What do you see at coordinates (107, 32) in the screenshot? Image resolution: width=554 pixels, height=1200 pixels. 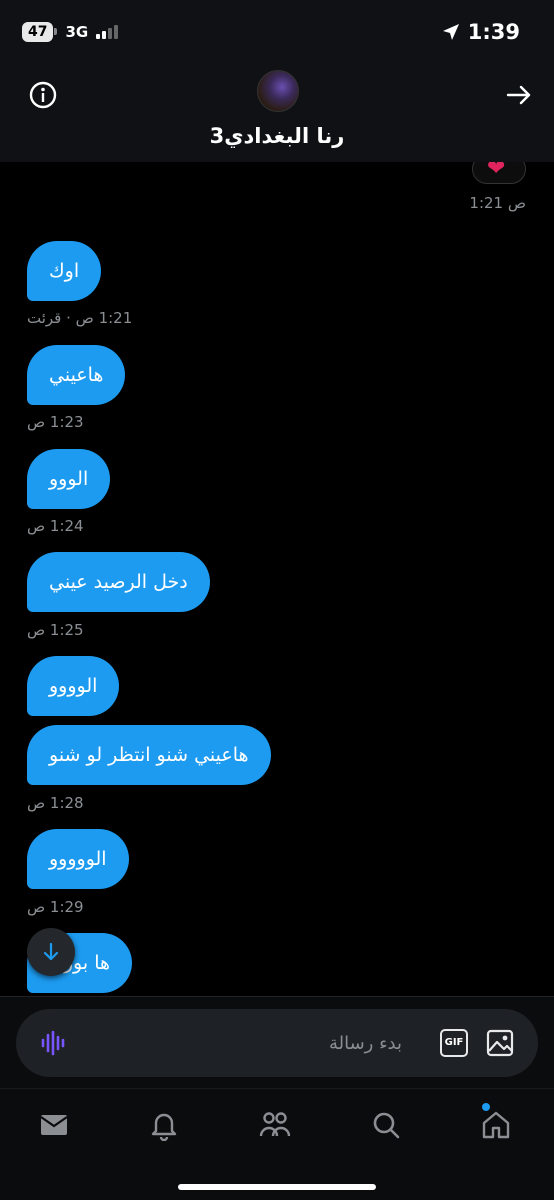 I see `signal-icon` at bounding box center [107, 32].